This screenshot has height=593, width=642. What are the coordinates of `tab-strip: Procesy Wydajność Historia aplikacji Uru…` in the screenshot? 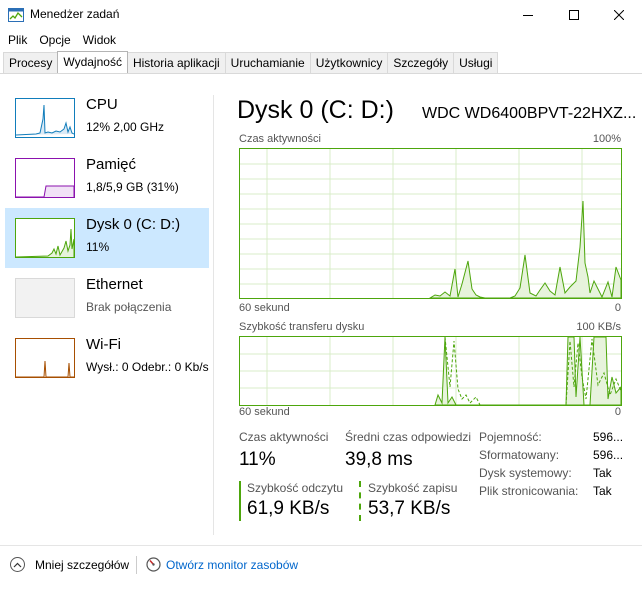 It's located at (251, 62).